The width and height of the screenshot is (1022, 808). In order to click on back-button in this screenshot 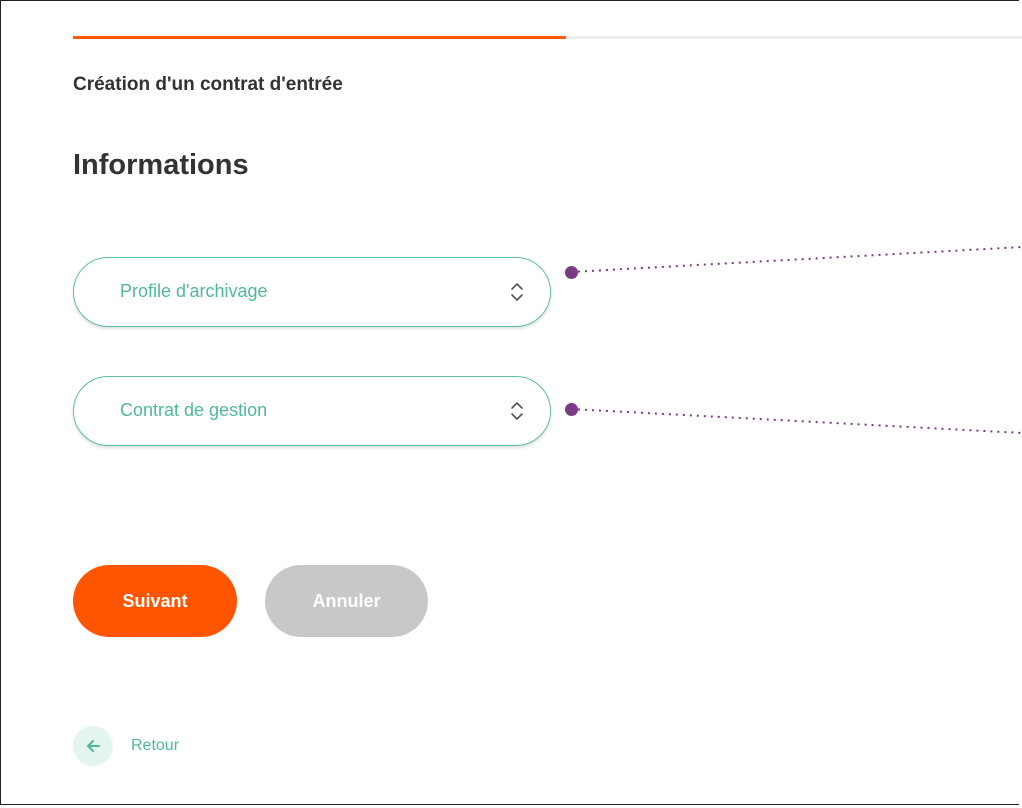, I will do `click(93, 746)`.